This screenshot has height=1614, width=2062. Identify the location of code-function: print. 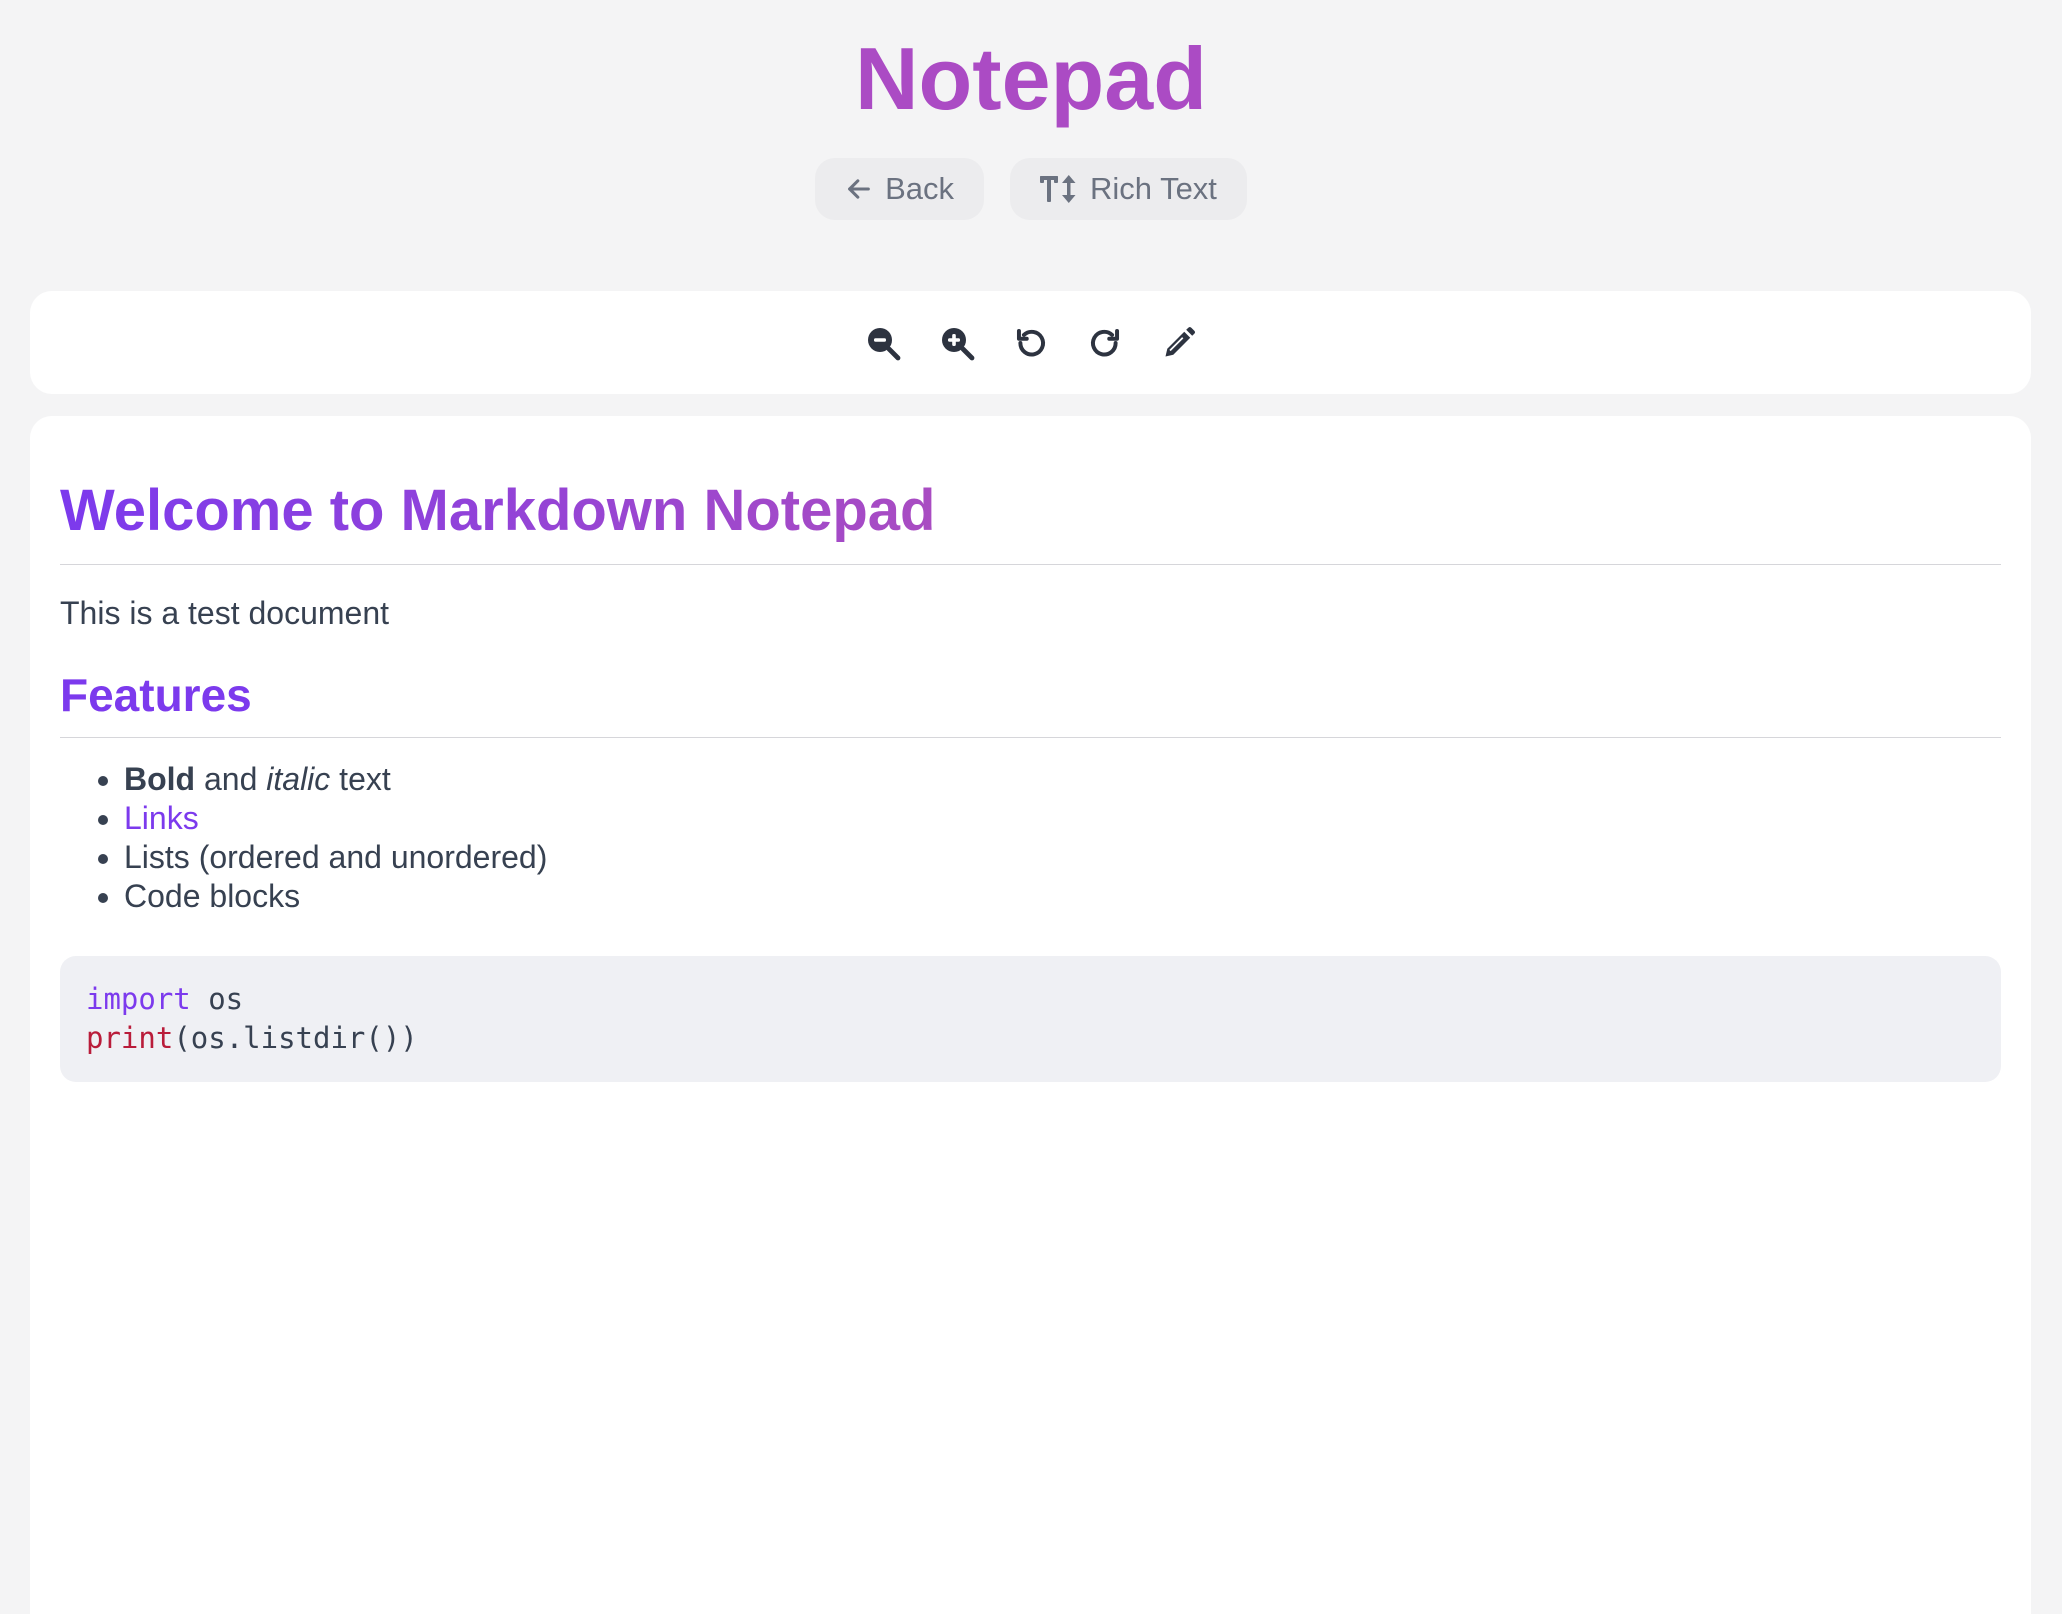
(130, 1038).